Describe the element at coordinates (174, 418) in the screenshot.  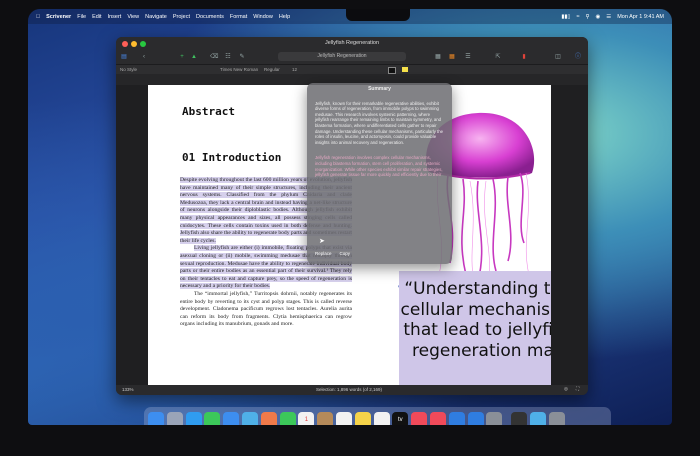
I see `launchpad-icon` at that location.